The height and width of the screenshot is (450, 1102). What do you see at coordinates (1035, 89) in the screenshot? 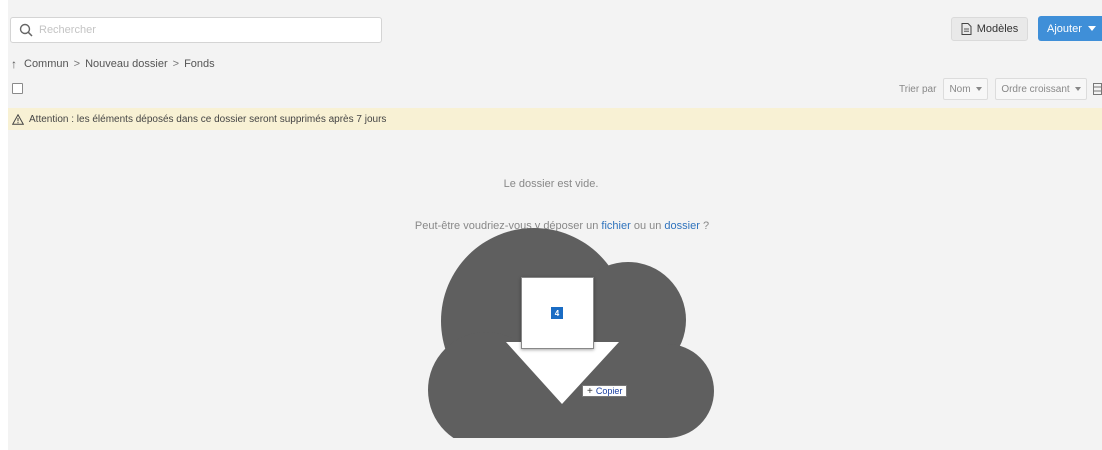
I see `sort-order-value: Ordre croissant` at bounding box center [1035, 89].